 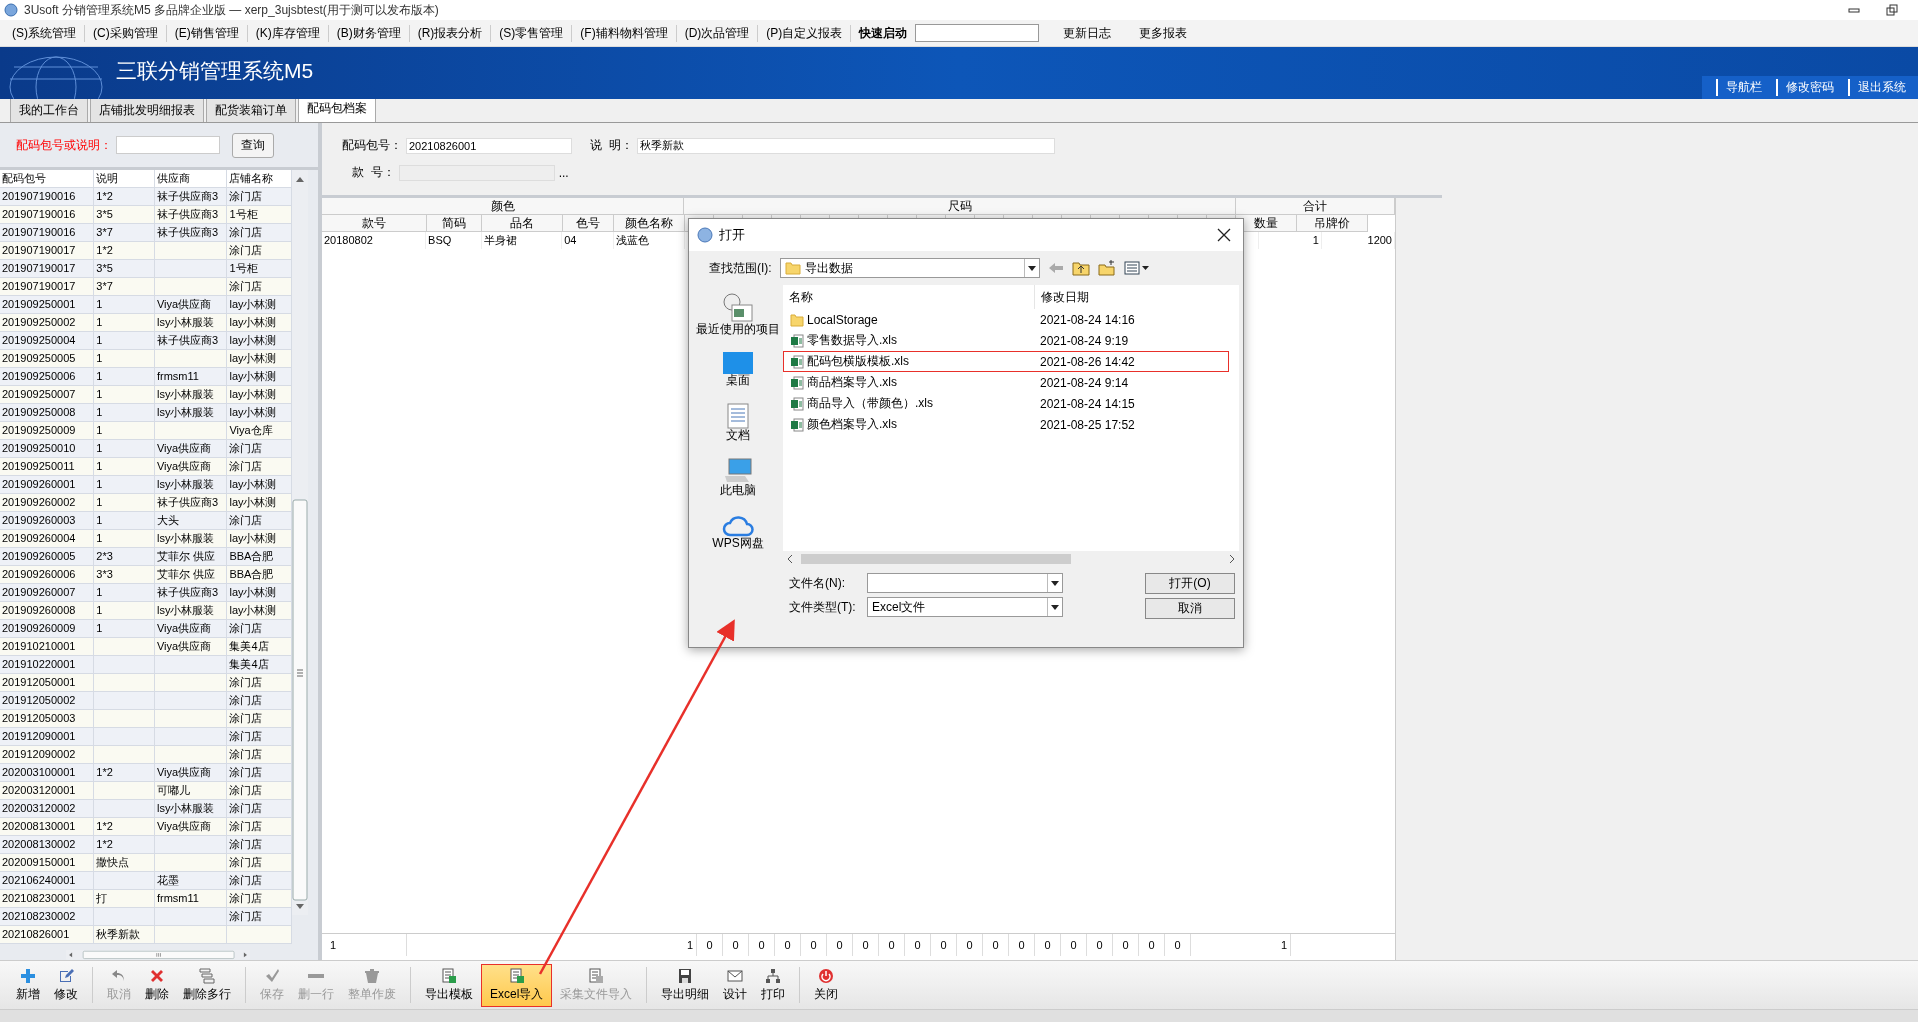 What do you see at coordinates (49, 110) in the screenshot?
I see `tab: 我的工作台` at bounding box center [49, 110].